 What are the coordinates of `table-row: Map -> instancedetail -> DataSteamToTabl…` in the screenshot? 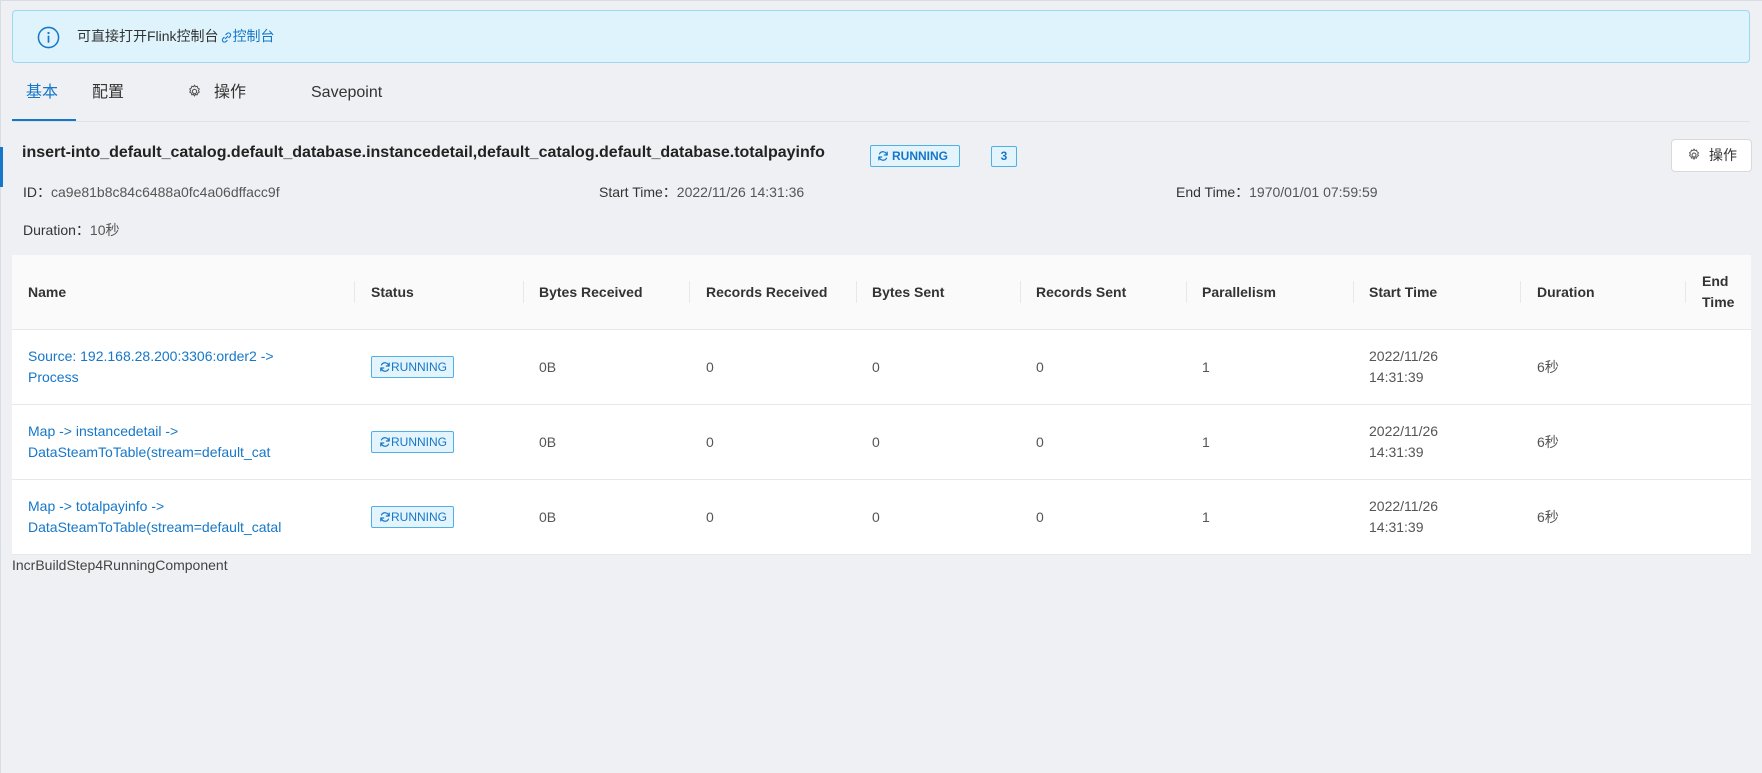 It's located at (881, 442).